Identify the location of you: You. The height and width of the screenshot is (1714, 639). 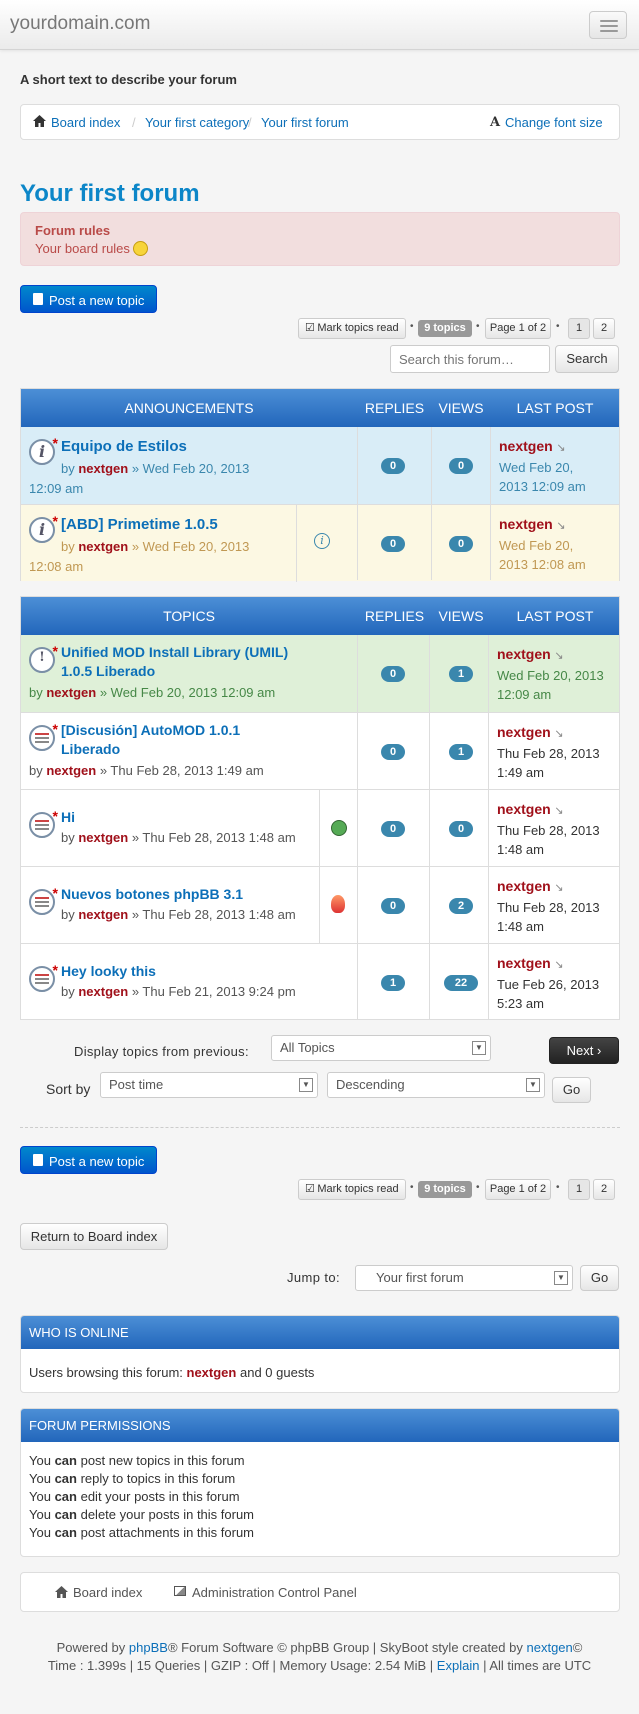
(40, 1460).